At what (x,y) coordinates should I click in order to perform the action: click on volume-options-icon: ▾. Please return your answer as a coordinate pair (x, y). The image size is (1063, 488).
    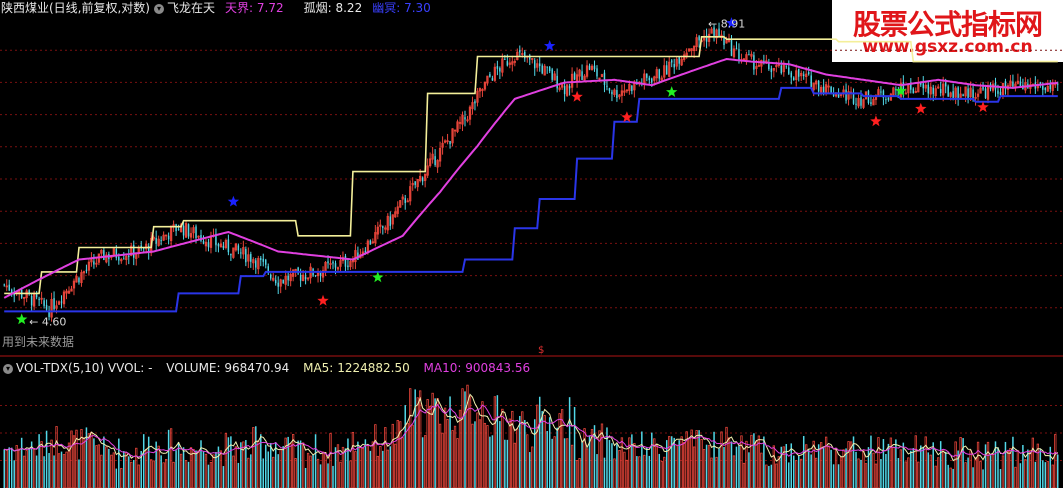
    Looking at the image, I should click on (8, 368).